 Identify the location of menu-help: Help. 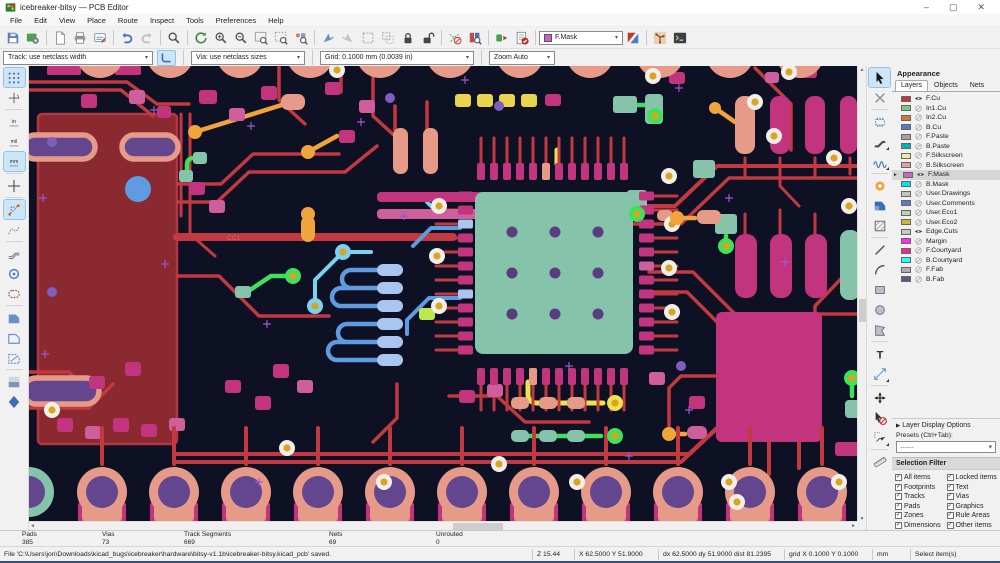
(275, 20).